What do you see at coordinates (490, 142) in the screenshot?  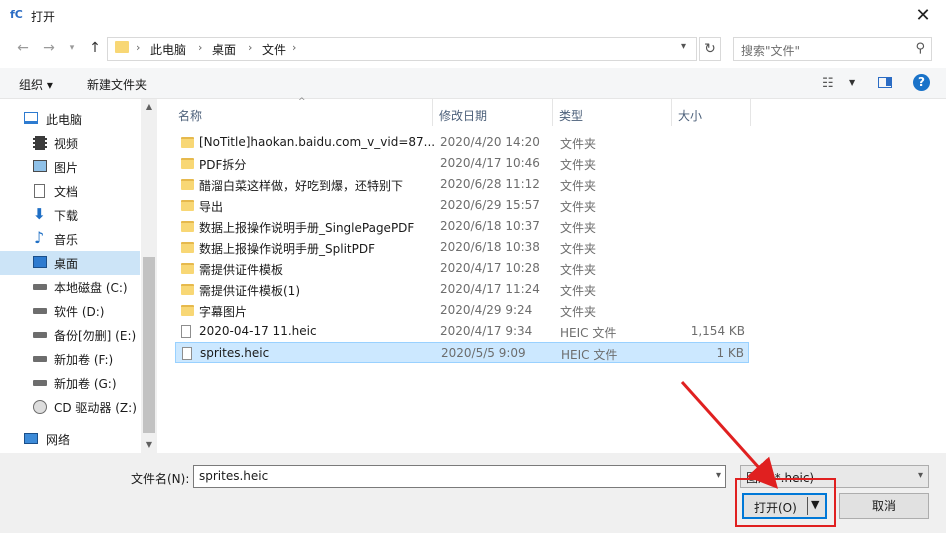 I see `file-date: 2020/4/20 14:20` at bounding box center [490, 142].